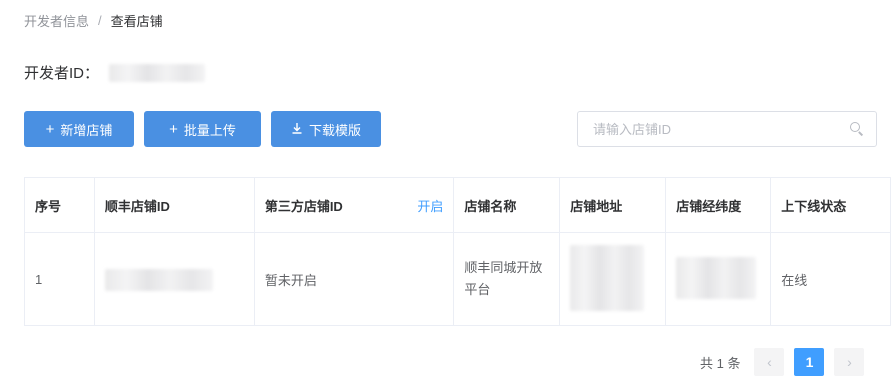 This screenshot has width=891, height=387. I want to click on download-template-button: 下载模版, so click(326, 129).